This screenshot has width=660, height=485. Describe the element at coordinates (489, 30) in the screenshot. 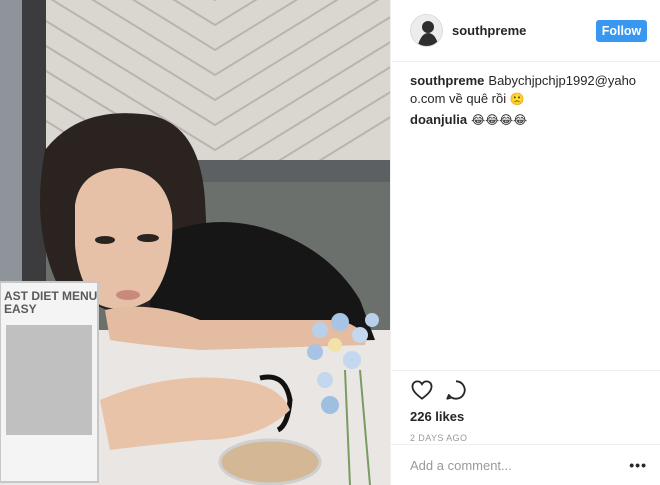

I see `header-username: southpreme` at that location.